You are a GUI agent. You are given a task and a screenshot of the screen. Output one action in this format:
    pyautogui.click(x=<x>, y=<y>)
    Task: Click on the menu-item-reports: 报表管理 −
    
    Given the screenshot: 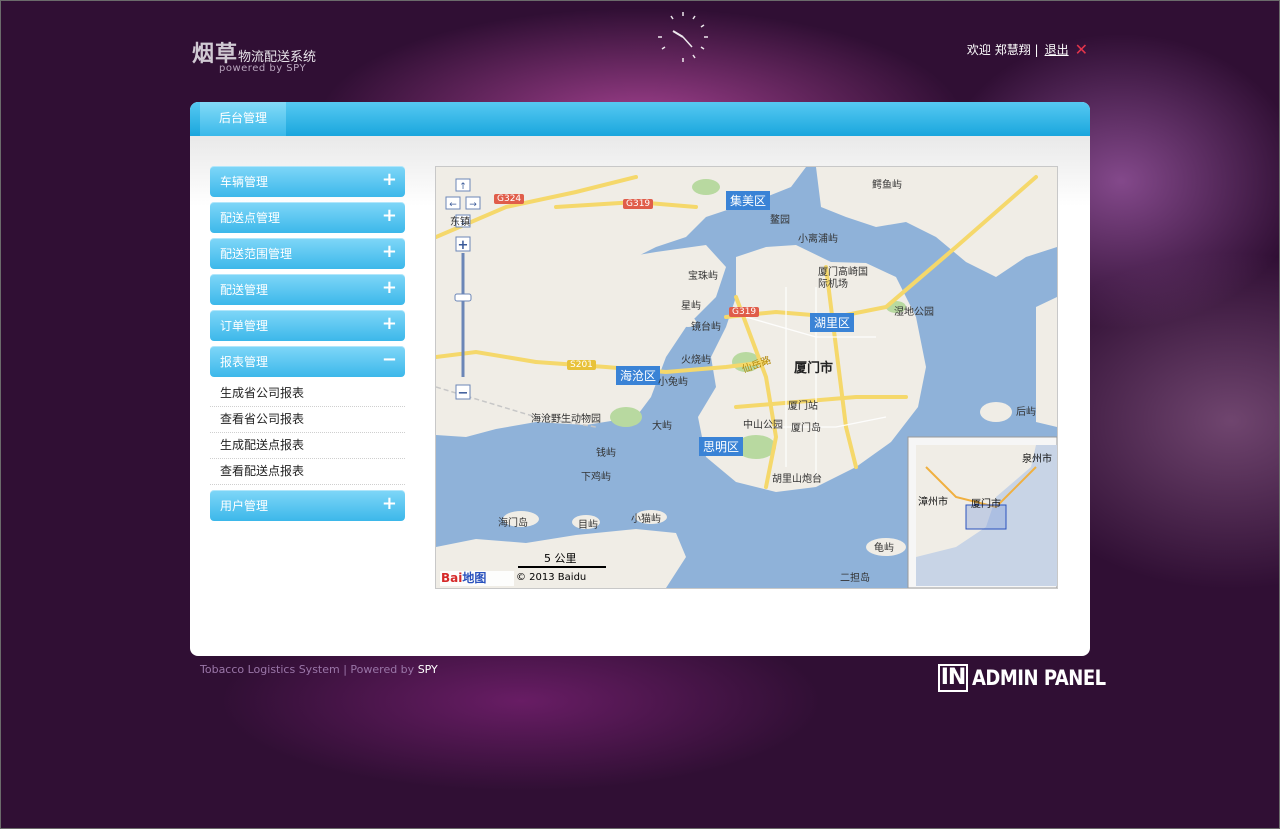 What is the action you would take?
    pyautogui.click(x=307, y=361)
    